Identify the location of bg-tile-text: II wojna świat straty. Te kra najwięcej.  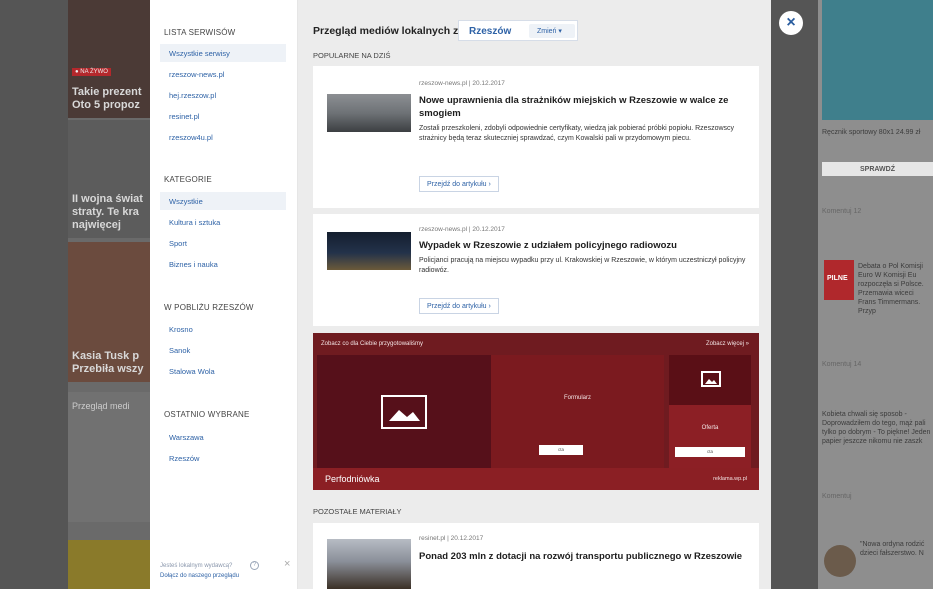
(107, 212).